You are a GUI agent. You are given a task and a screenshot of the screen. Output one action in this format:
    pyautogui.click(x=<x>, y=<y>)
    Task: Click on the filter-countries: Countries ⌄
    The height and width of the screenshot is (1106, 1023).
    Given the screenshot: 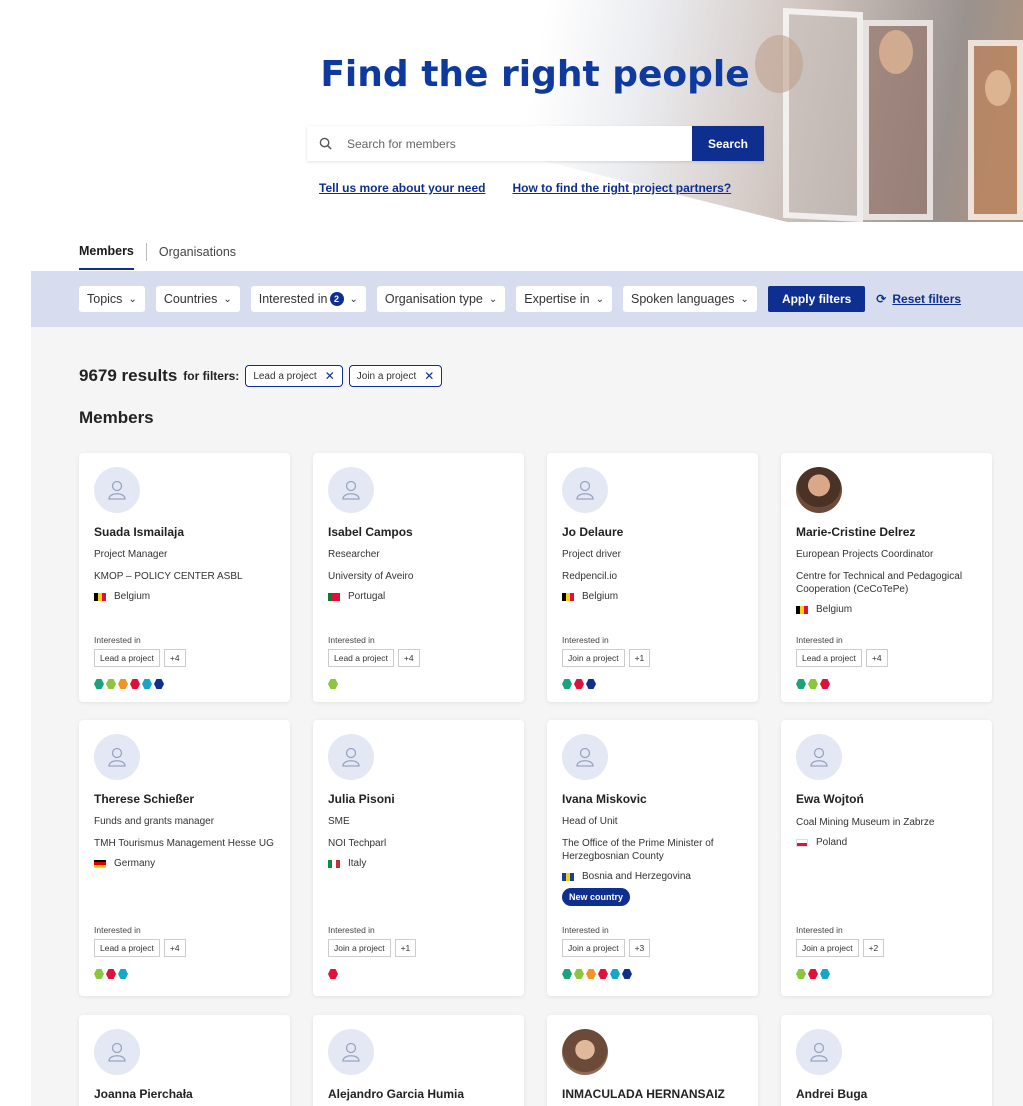 What is the action you would take?
    pyautogui.click(x=197, y=299)
    